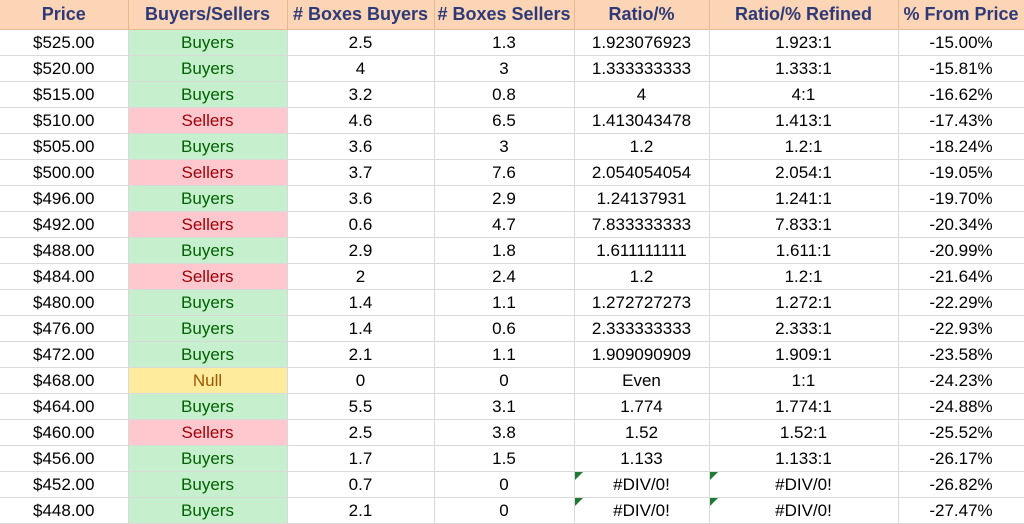  What do you see at coordinates (642, 354) in the screenshot?
I see `ratio-cell: 1.909090909` at bounding box center [642, 354].